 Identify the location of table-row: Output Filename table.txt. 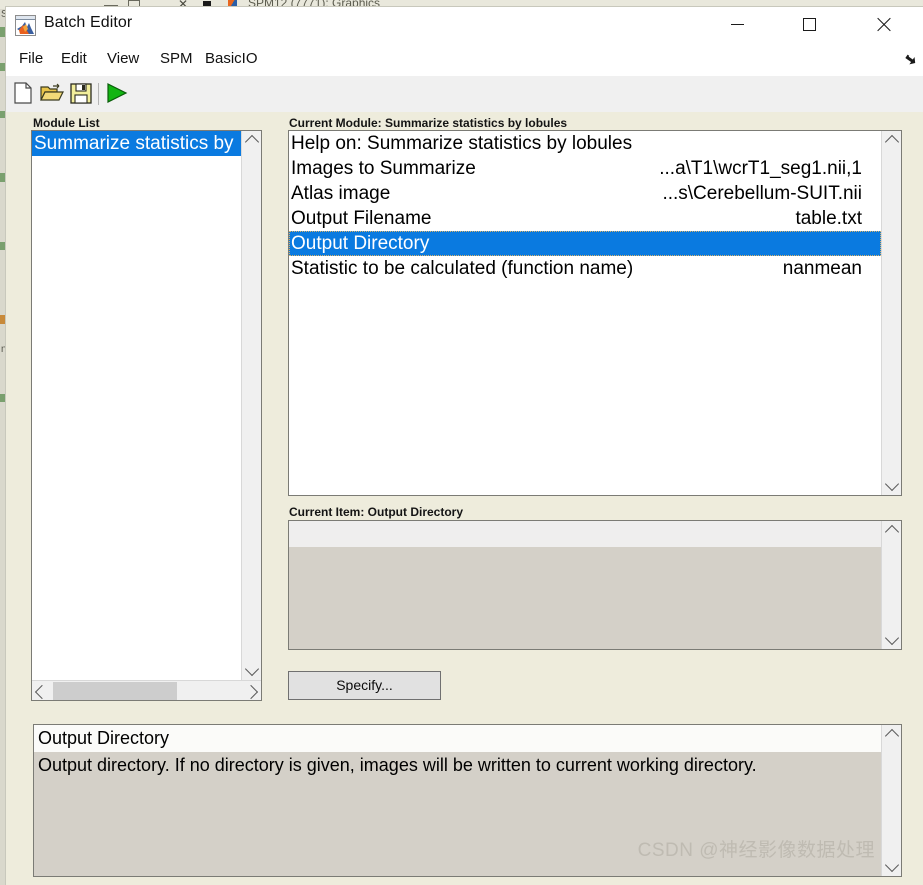
(585, 218).